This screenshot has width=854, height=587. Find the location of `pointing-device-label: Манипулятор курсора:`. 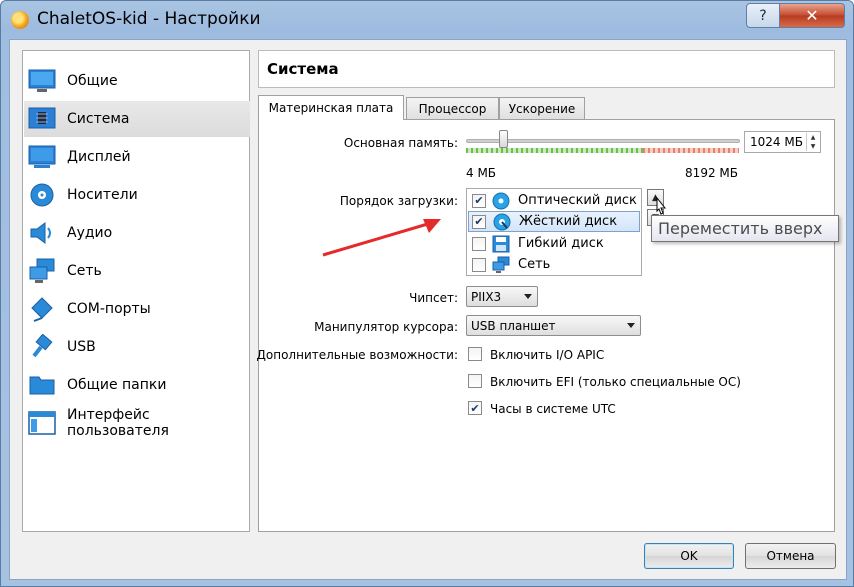

pointing-device-label: Манипулятор курсора: is located at coordinates (386, 327).